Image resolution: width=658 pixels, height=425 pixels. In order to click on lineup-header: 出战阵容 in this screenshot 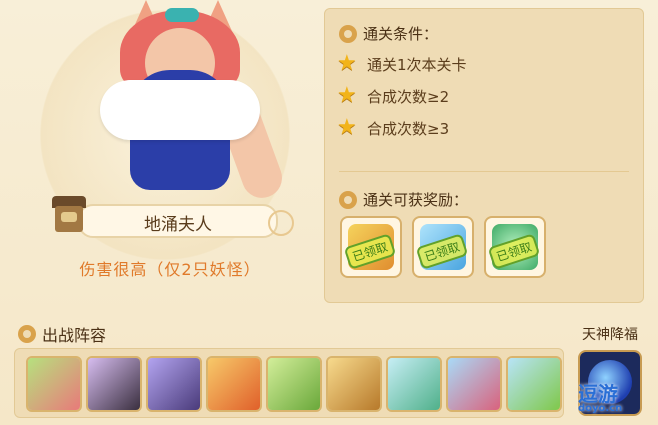, I will do `click(62, 334)`.